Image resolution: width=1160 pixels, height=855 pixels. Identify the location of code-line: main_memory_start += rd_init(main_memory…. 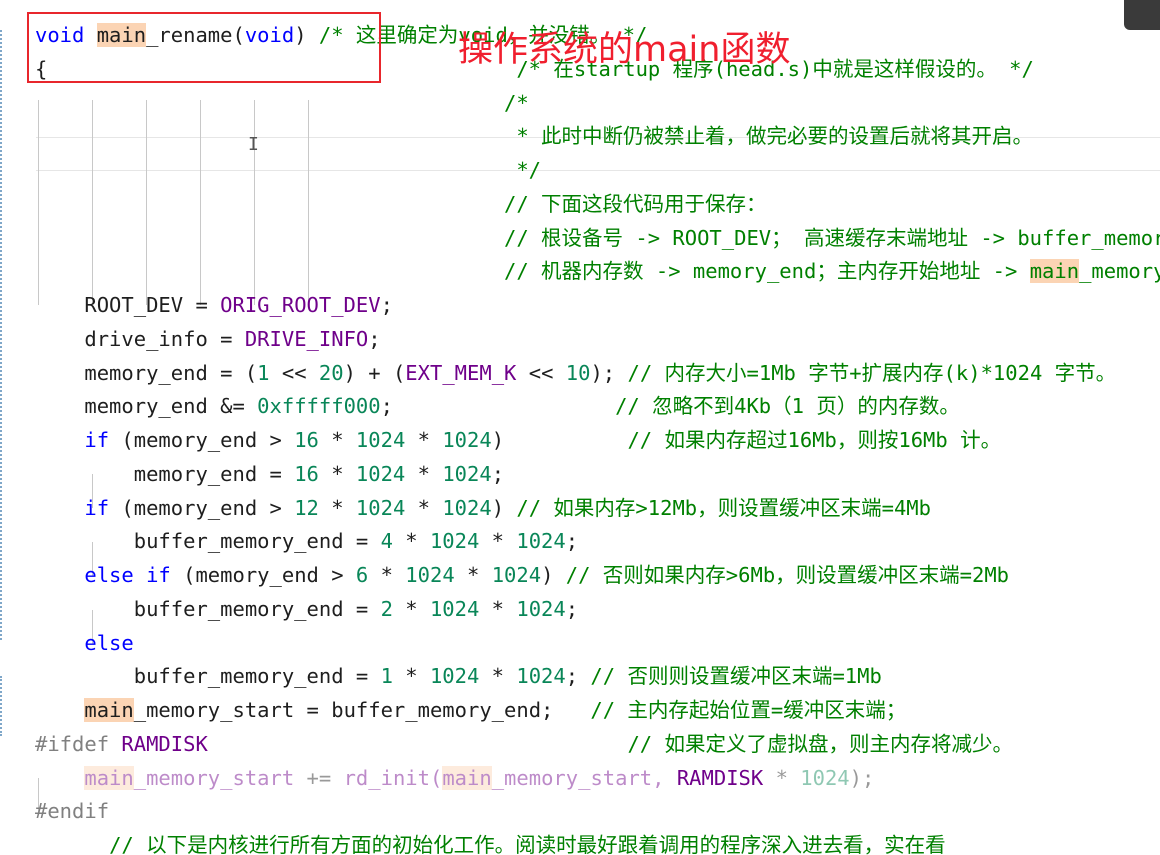
(454, 778).